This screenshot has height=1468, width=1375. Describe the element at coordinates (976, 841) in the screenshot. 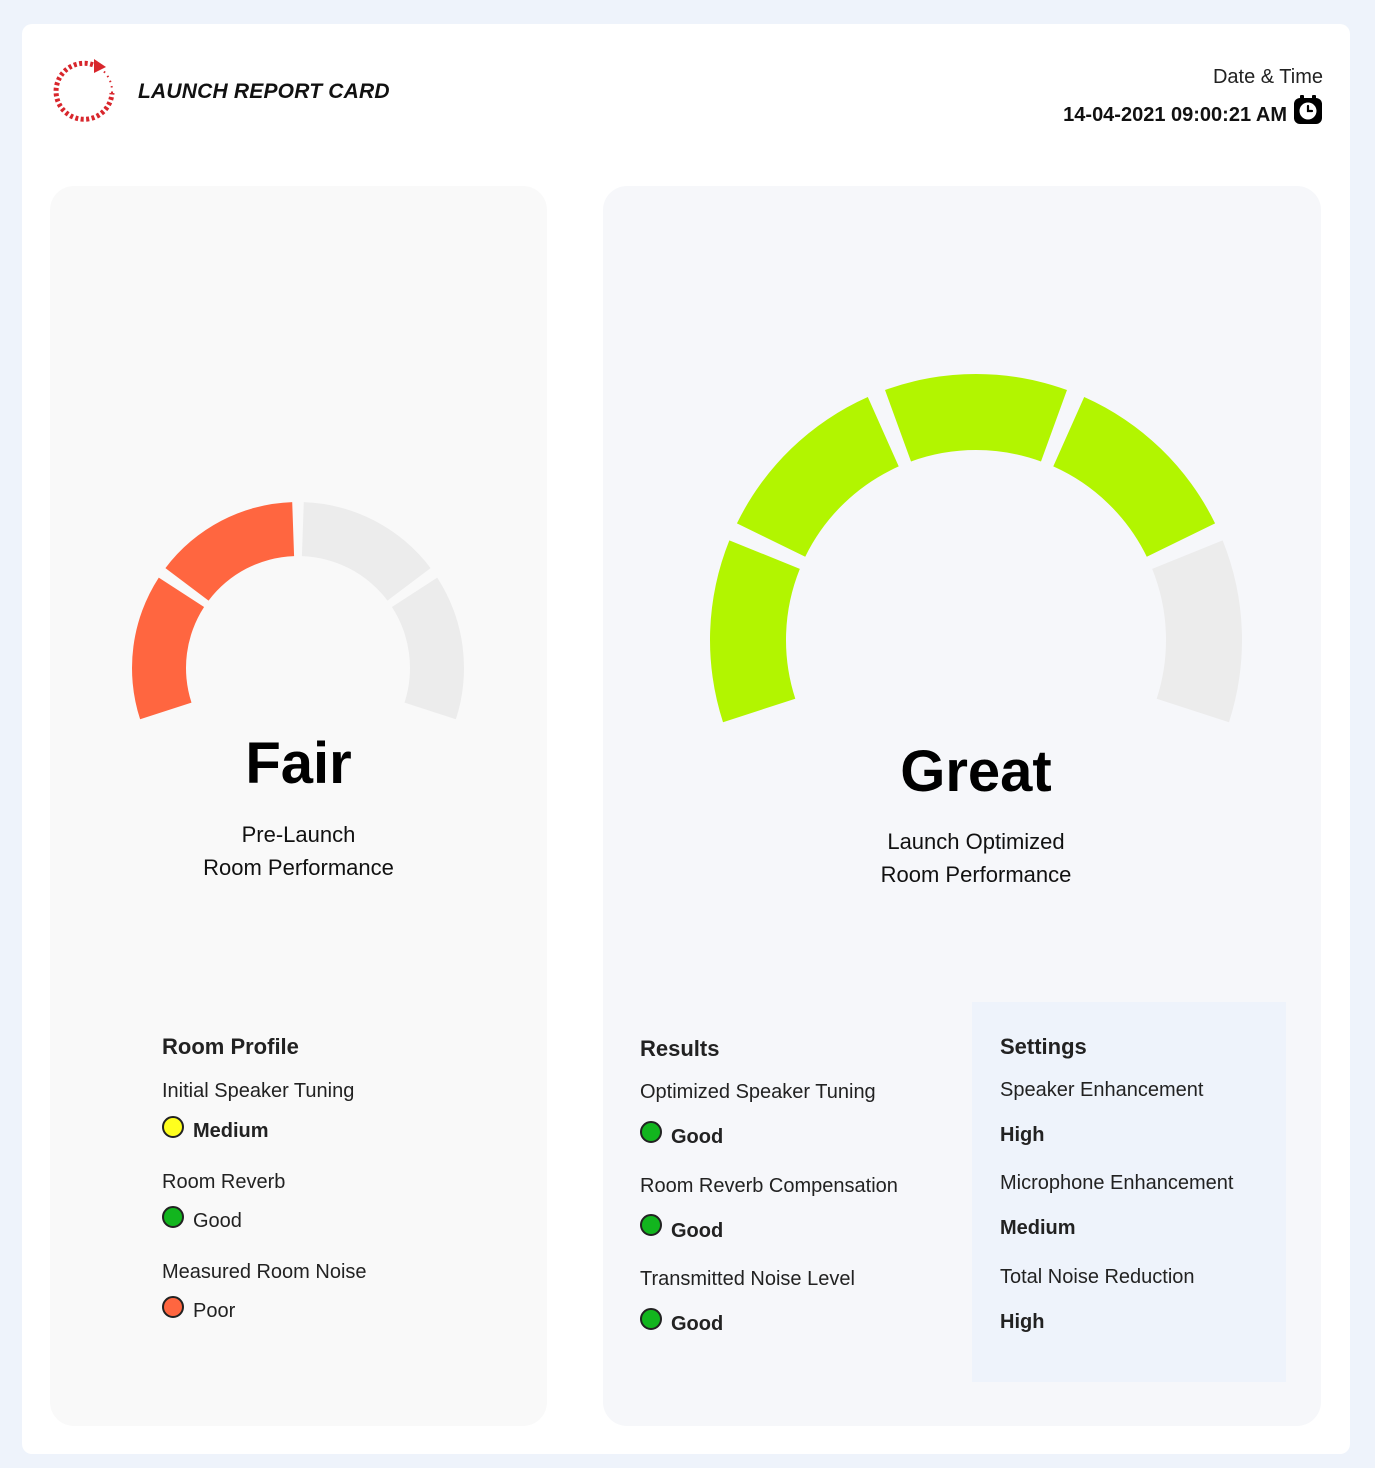

I see `launch-optimized-caption-line1: Launch Optimized` at that location.